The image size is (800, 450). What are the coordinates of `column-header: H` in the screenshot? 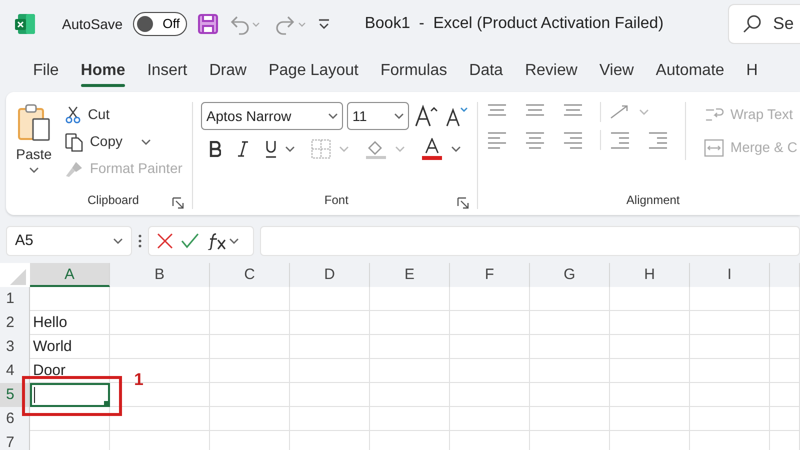 It's located at (650, 275).